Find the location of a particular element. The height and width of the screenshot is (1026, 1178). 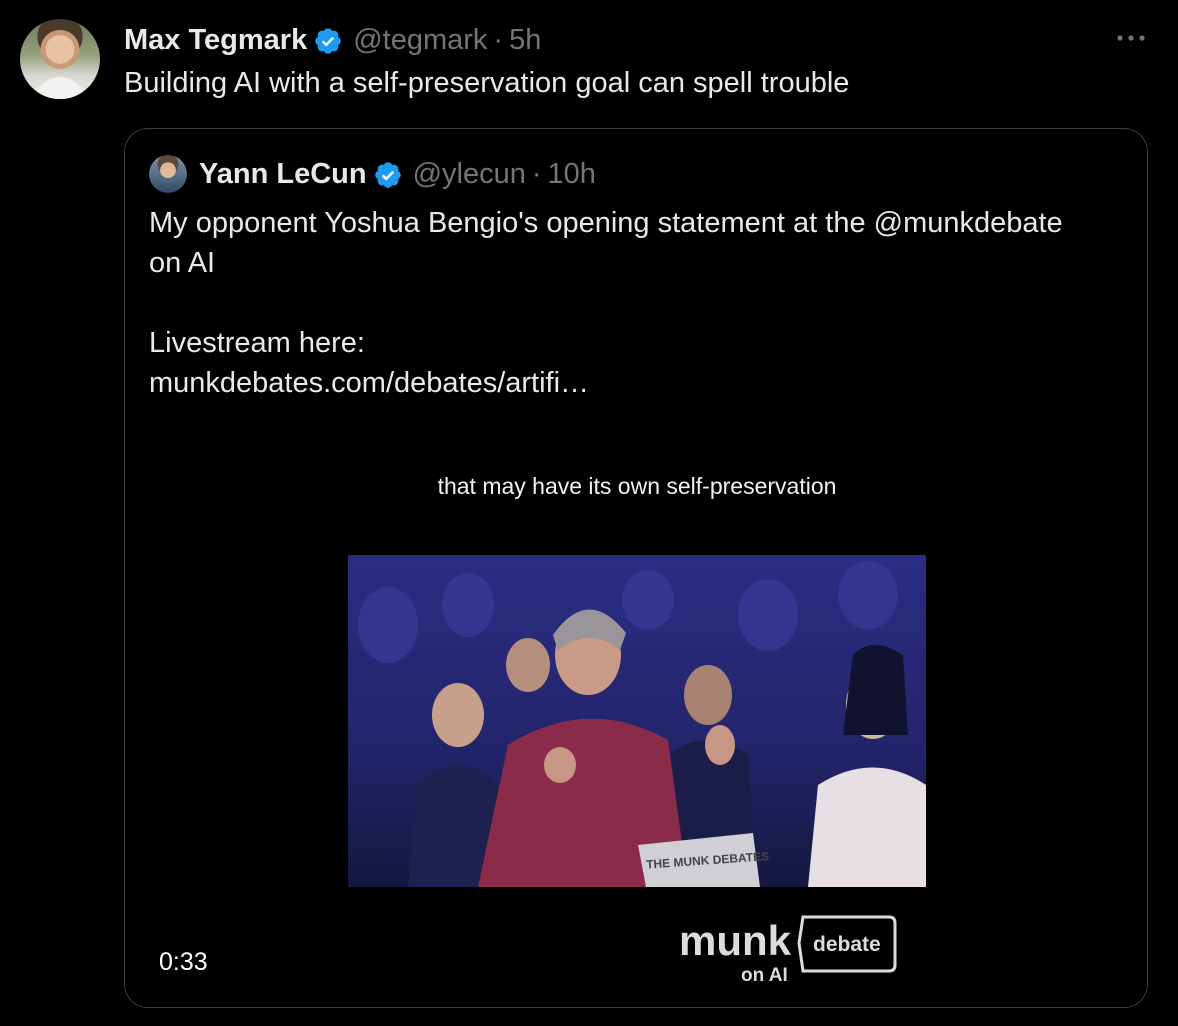

quoted-text-line: on AI is located at coordinates (182, 263).